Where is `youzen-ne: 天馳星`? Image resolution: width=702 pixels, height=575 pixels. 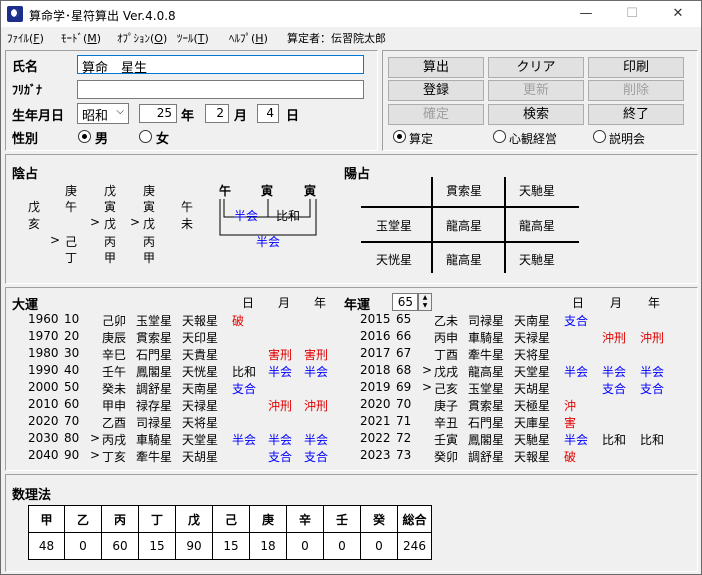 youzen-ne: 天馳星 is located at coordinates (537, 191).